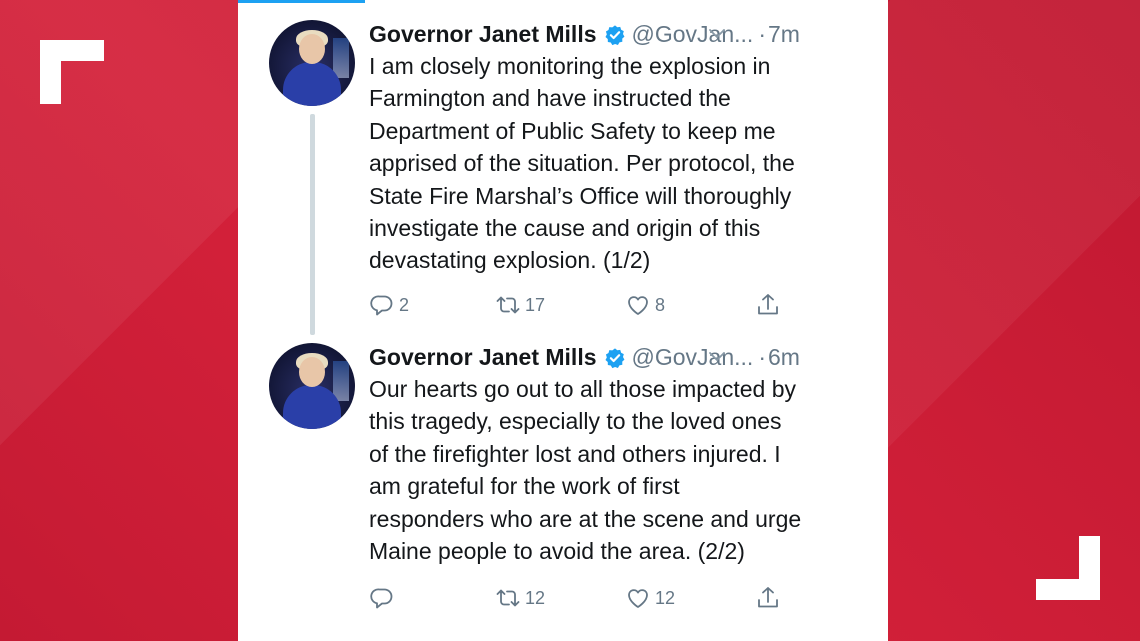  I want to click on corner-bracket-top-left, so click(72, 72).